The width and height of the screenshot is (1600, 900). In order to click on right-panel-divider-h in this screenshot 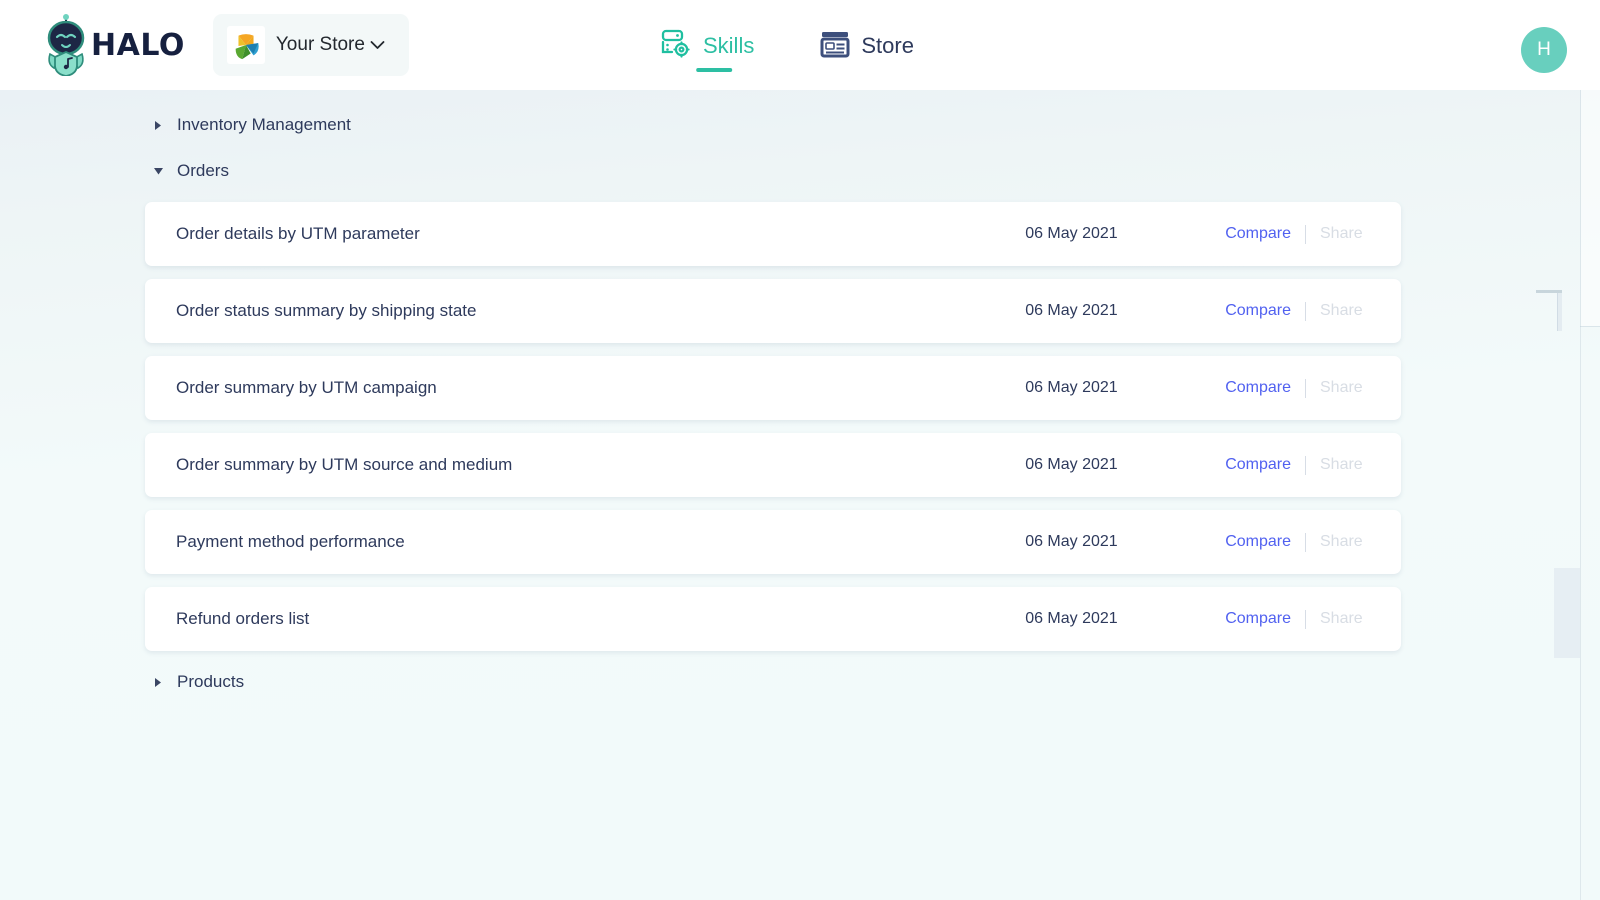, I will do `click(1590, 326)`.